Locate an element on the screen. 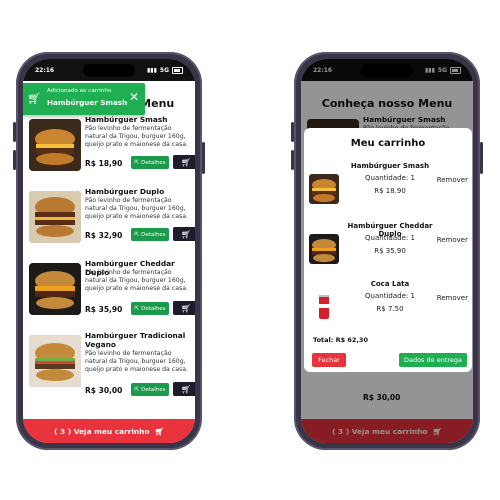 This screenshot has height=500, width=500. item-price: R$ 18,90 is located at coordinates (104, 163).